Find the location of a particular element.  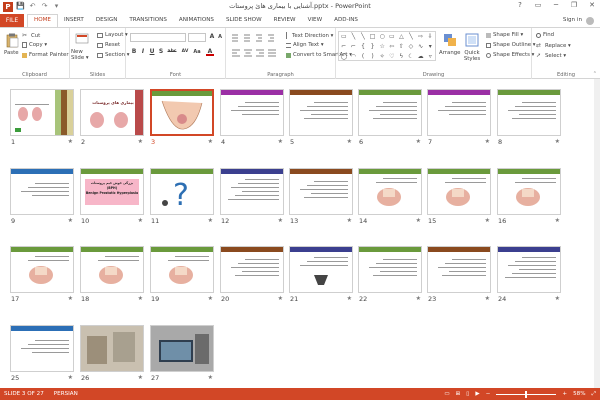

tab-file: FILE is located at coordinates (12, 20).